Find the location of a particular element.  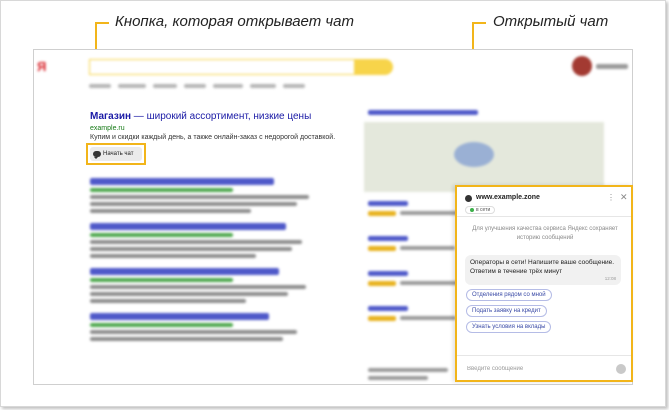

avatar is located at coordinates (582, 66).